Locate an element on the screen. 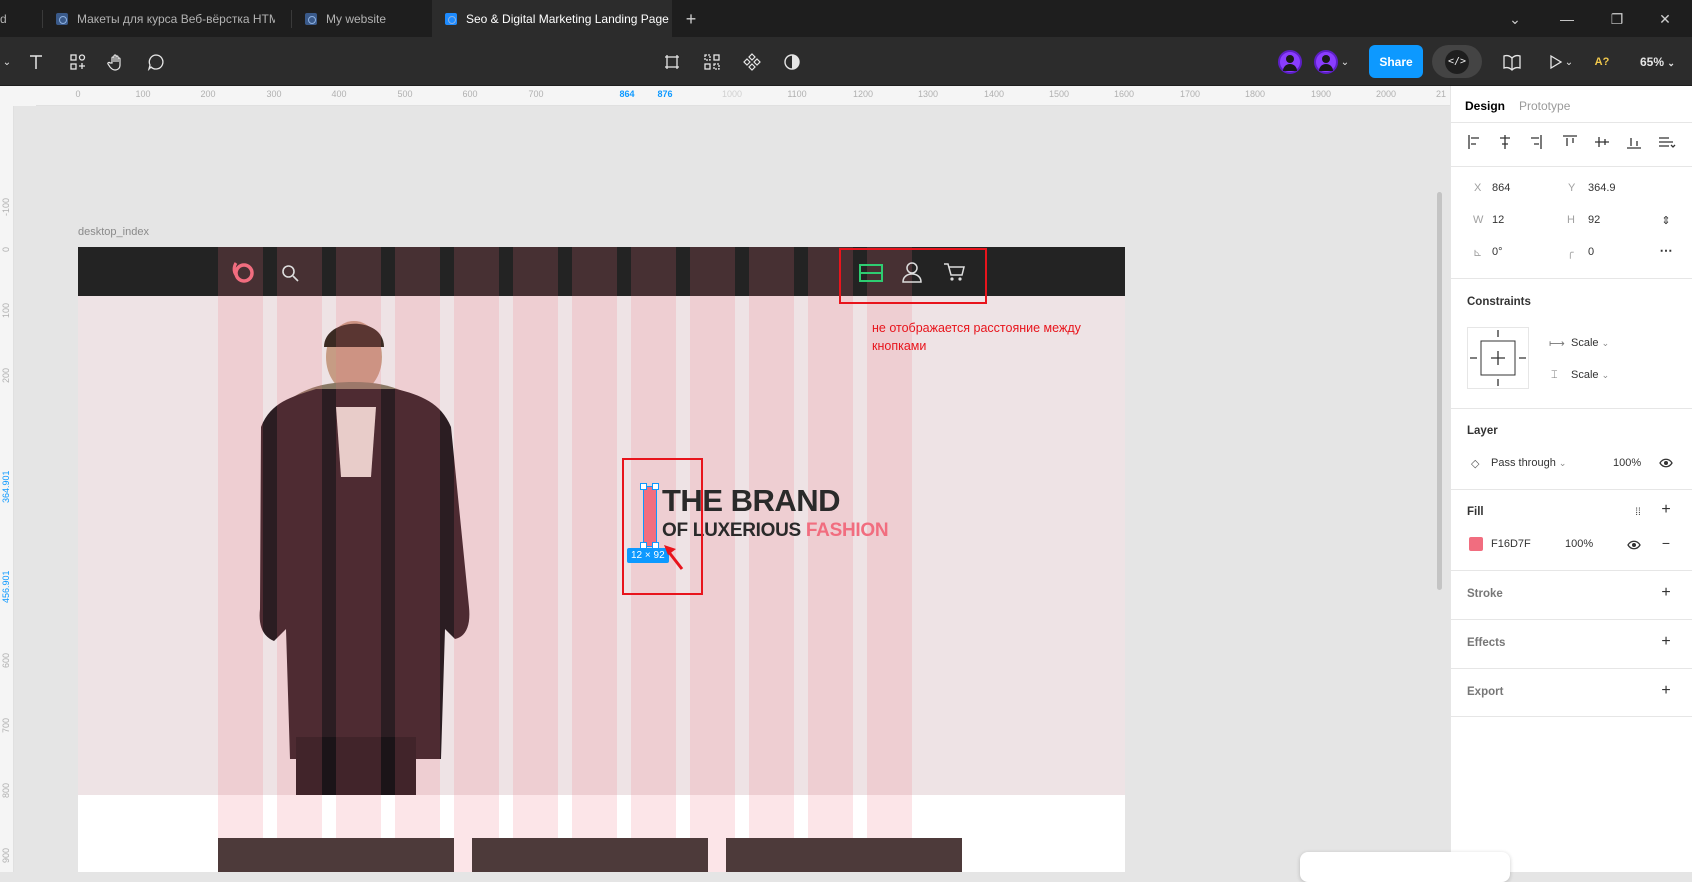 Image resolution: width=1692 pixels, height=882 pixels. alignment-controls is located at coordinates (1572, 142).